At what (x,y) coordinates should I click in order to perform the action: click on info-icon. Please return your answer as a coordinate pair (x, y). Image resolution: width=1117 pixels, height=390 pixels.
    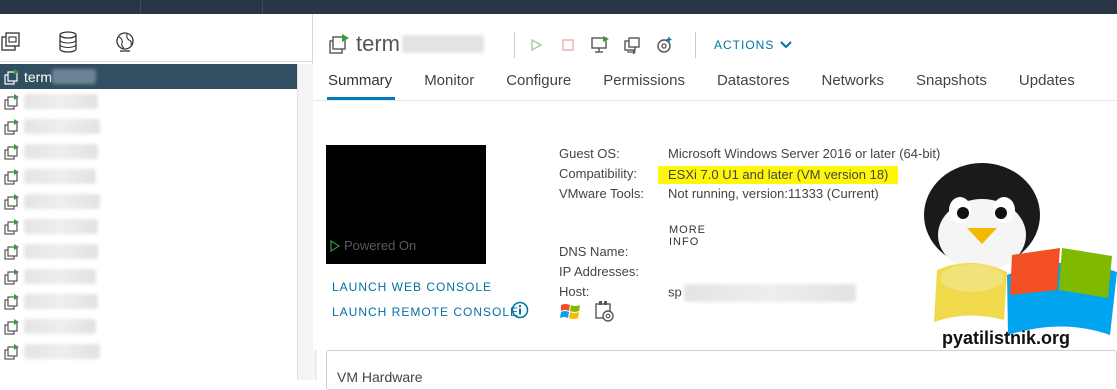
    Looking at the image, I should click on (520, 310).